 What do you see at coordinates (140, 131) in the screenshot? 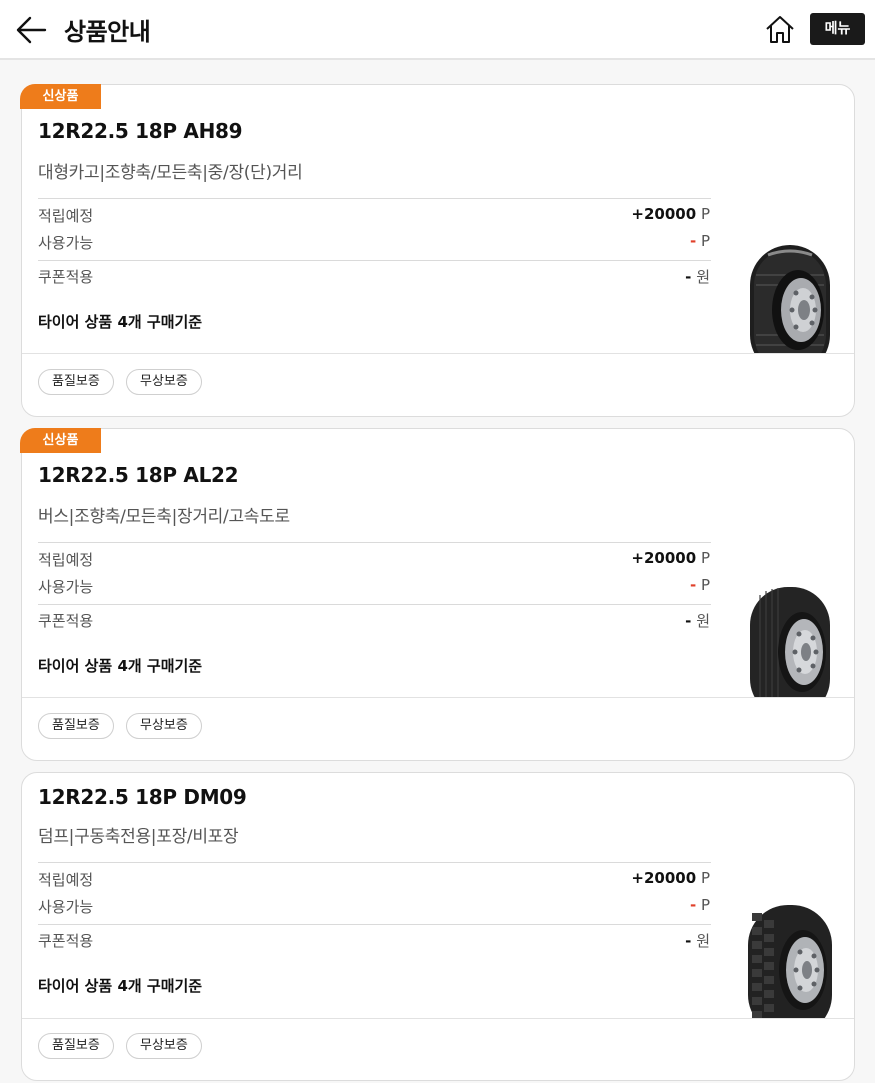
I see `product-name: 12R22.5 18P AH89` at bounding box center [140, 131].